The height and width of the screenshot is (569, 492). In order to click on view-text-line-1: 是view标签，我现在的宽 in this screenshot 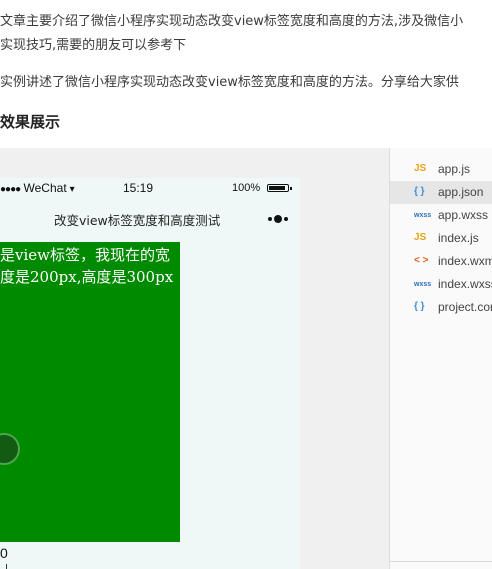, I will do `click(85, 255)`.